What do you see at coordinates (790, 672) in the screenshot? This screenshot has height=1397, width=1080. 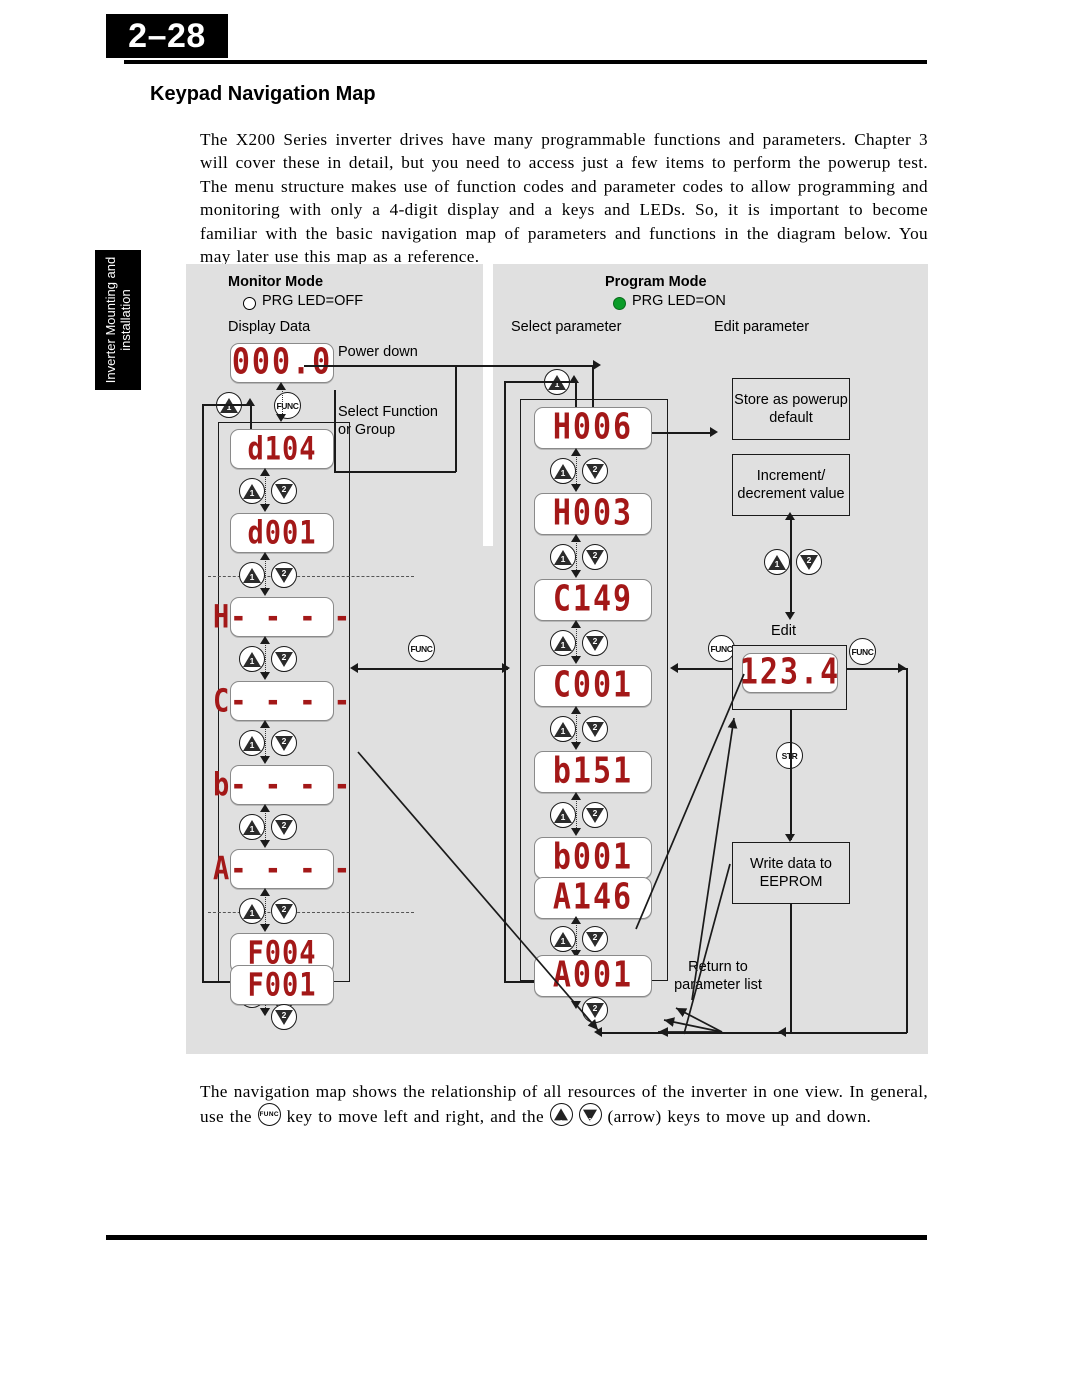 I see `edit-display: 123.4` at bounding box center [790, 672].